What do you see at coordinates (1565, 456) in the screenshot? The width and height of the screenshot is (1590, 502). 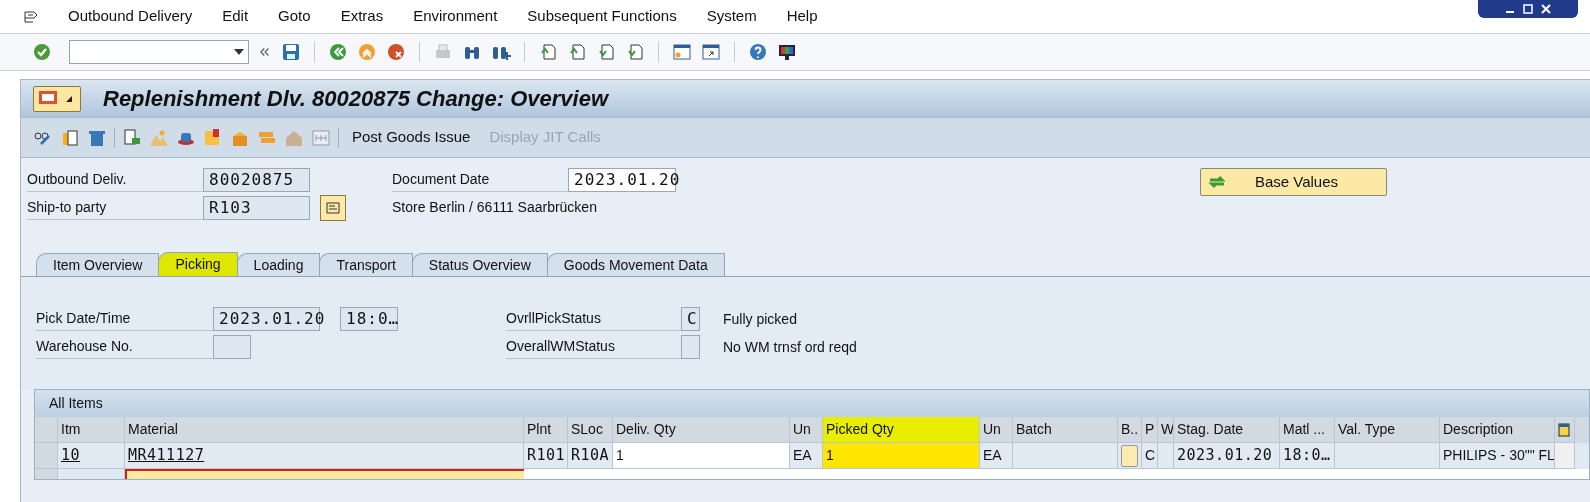 I see `scroll-bar` at bounding box center [1565, 456].